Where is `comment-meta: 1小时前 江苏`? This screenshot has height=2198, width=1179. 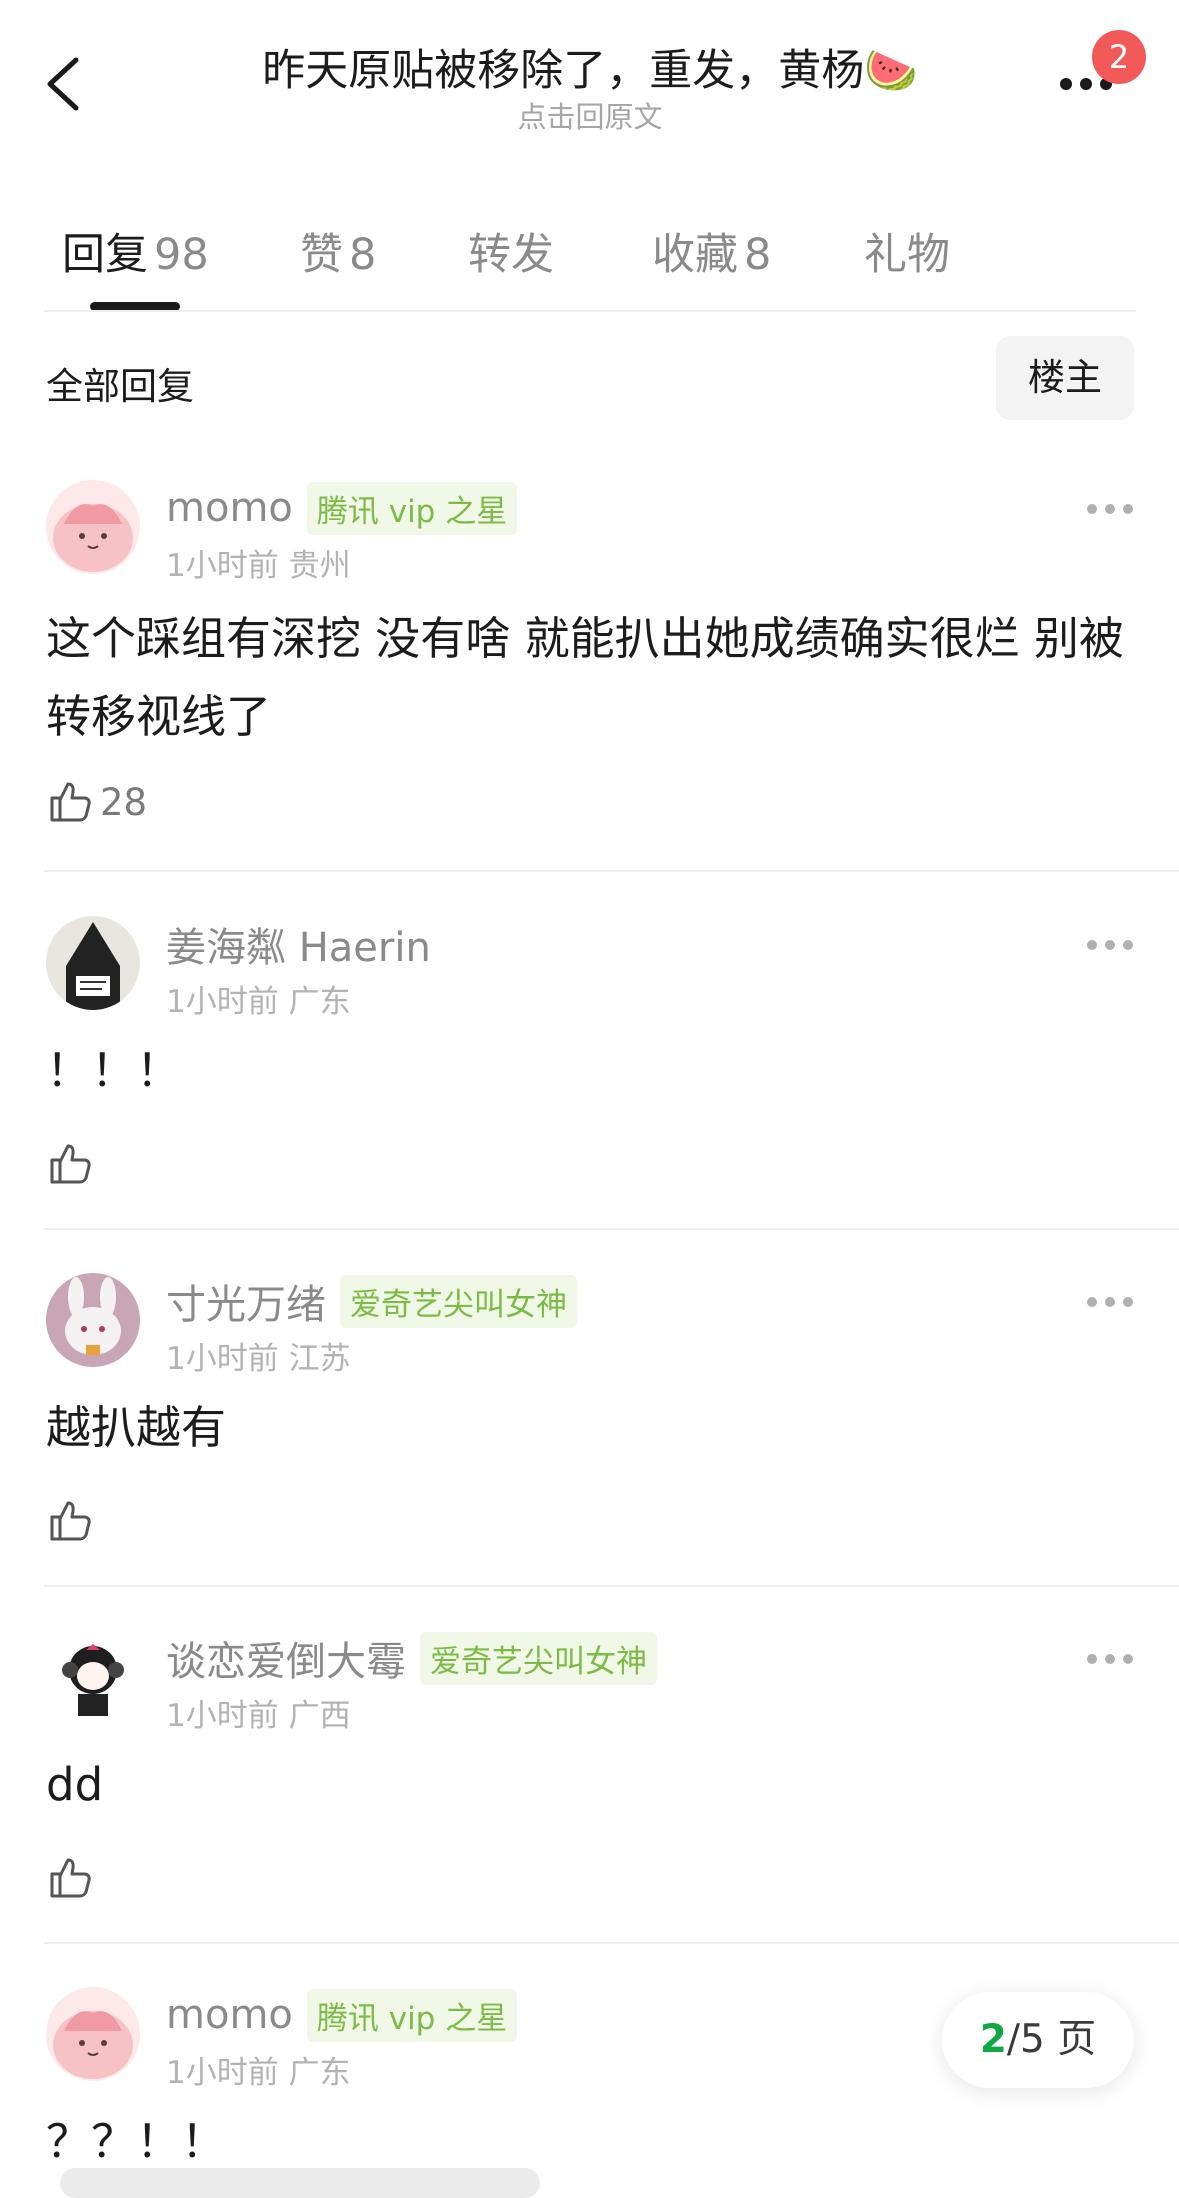 comment-meta: 1小时前 江苏 is located at coordinates (258, 1355).